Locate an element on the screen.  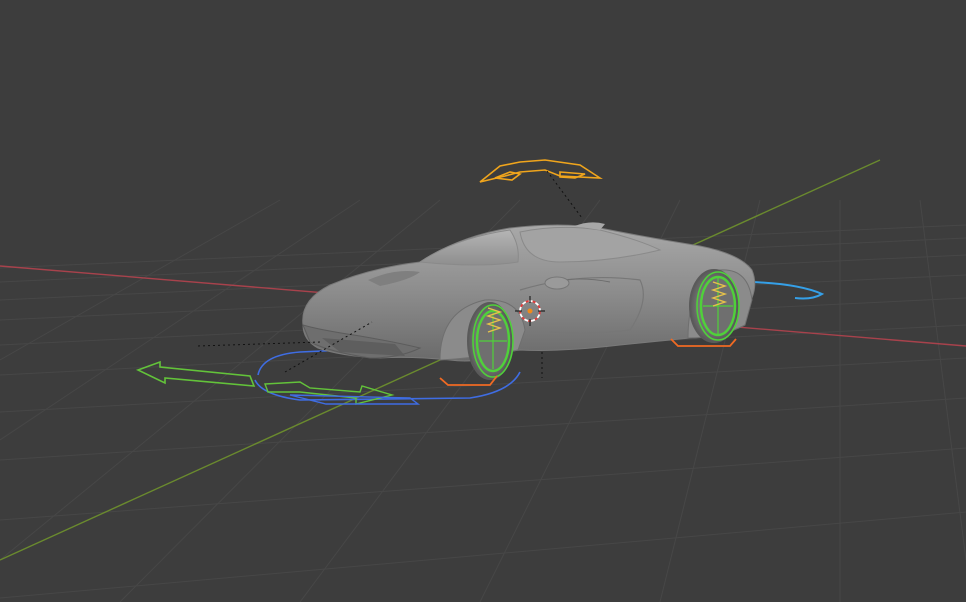
rear-wheel is located at coordinates (714, 306).